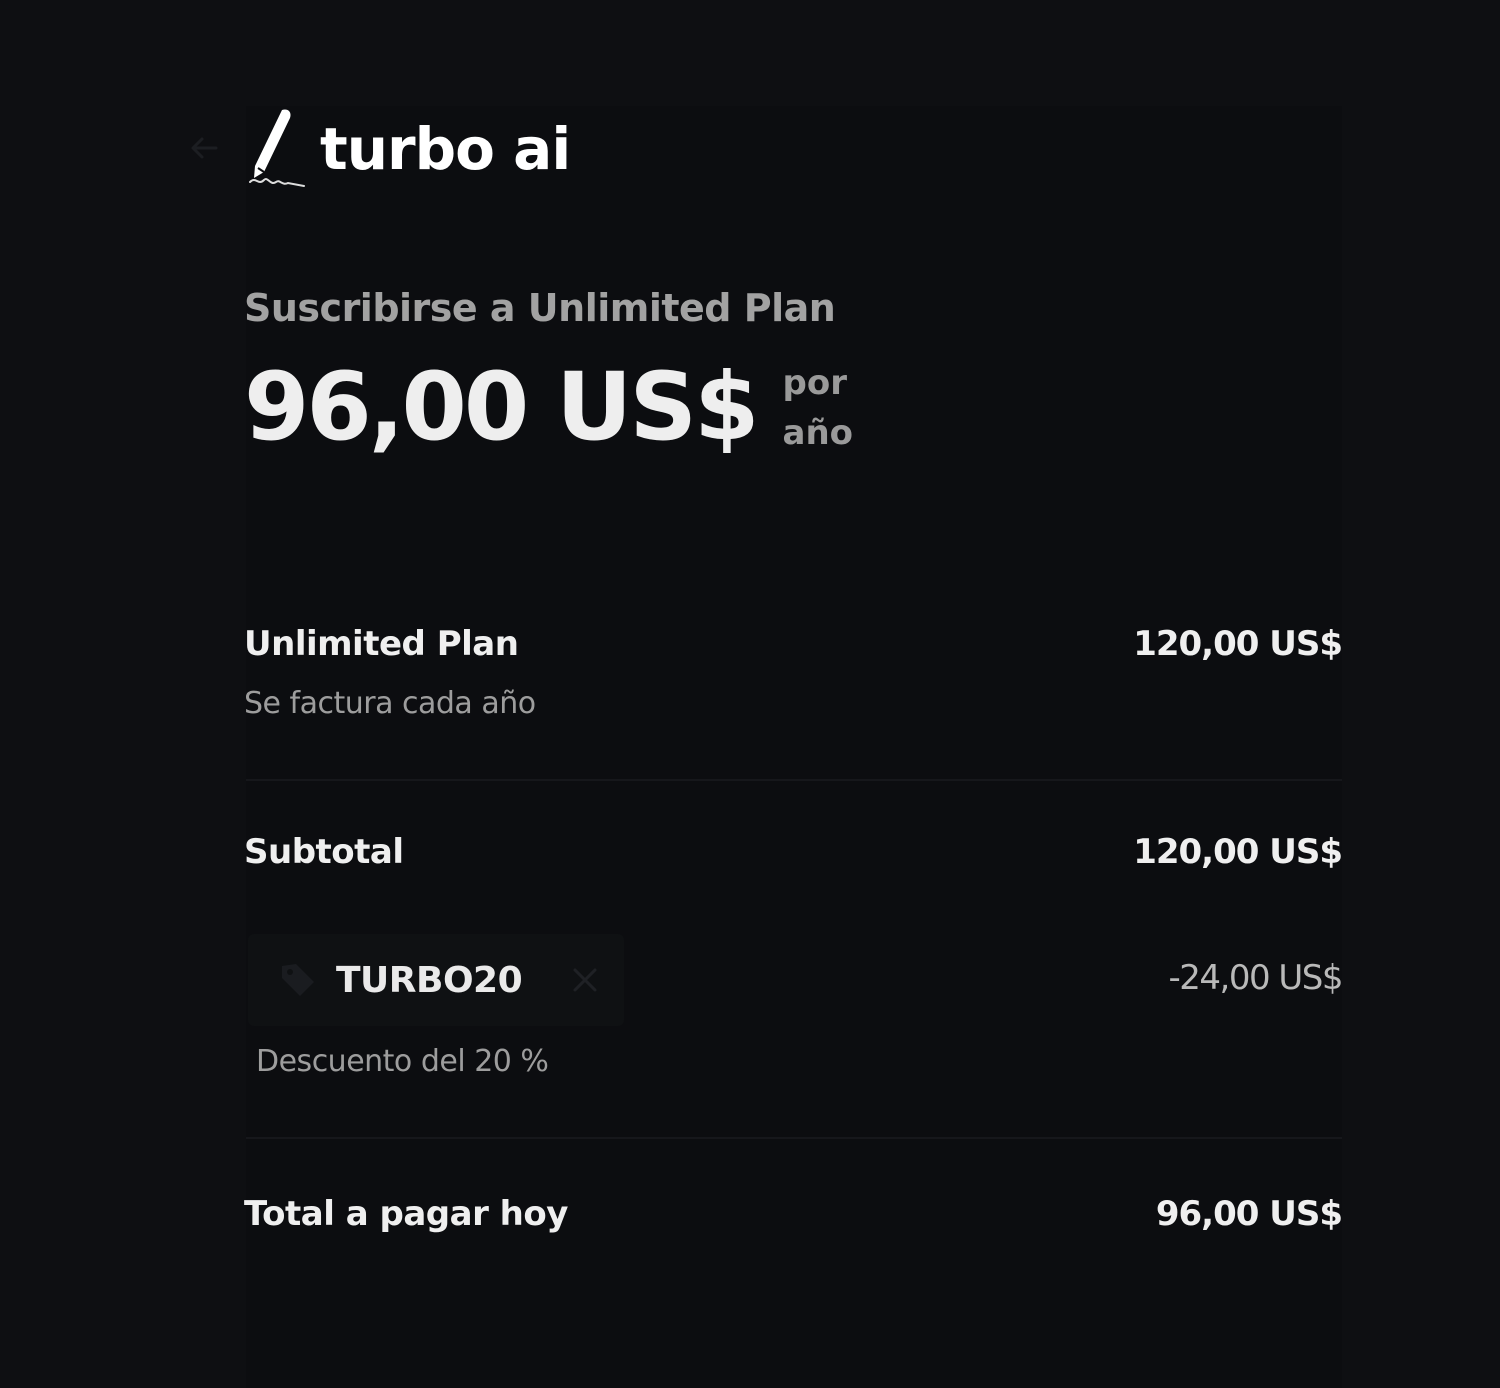 The image size is (1500, 1388). Describe the element at coordinates (1238, 852) in the screenshot. I see `subtotal-amount: 120,00 US$` at that location.